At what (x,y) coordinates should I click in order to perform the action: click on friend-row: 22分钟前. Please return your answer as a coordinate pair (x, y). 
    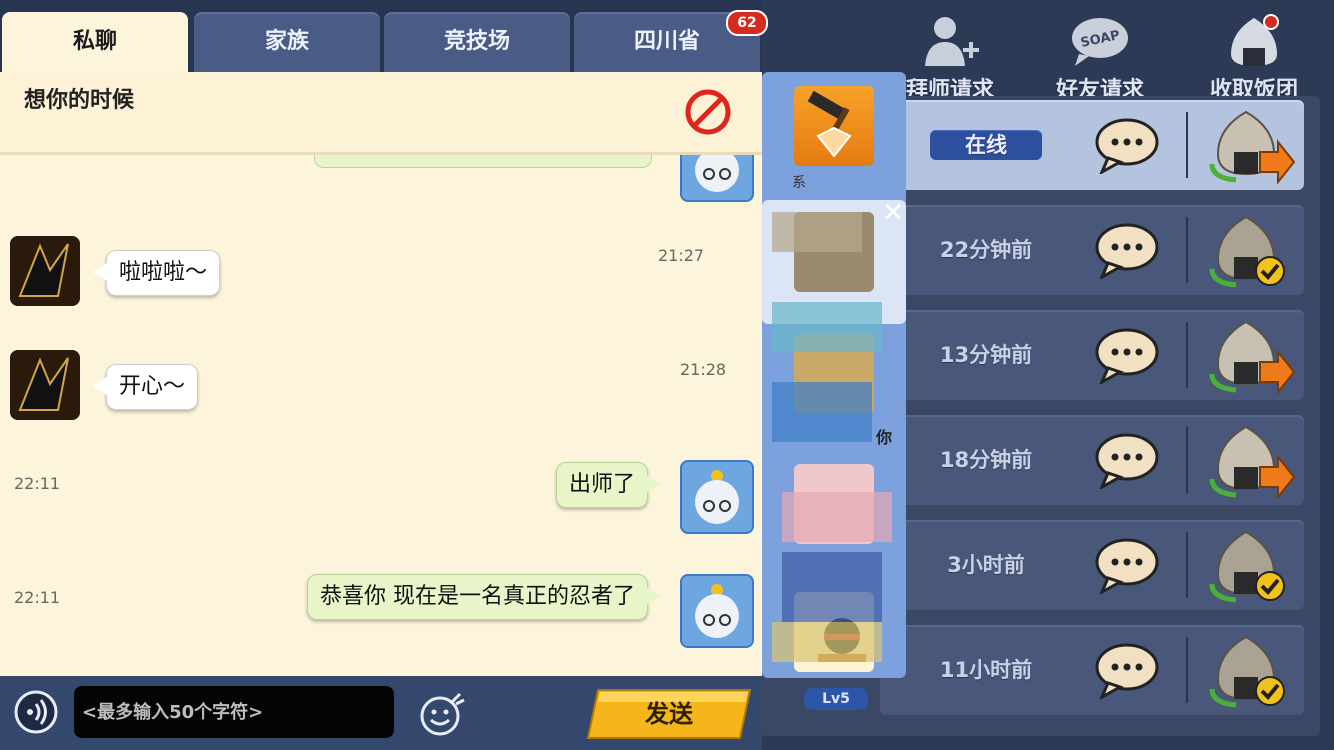
    Looking at the image, I should click on (1092, 250).